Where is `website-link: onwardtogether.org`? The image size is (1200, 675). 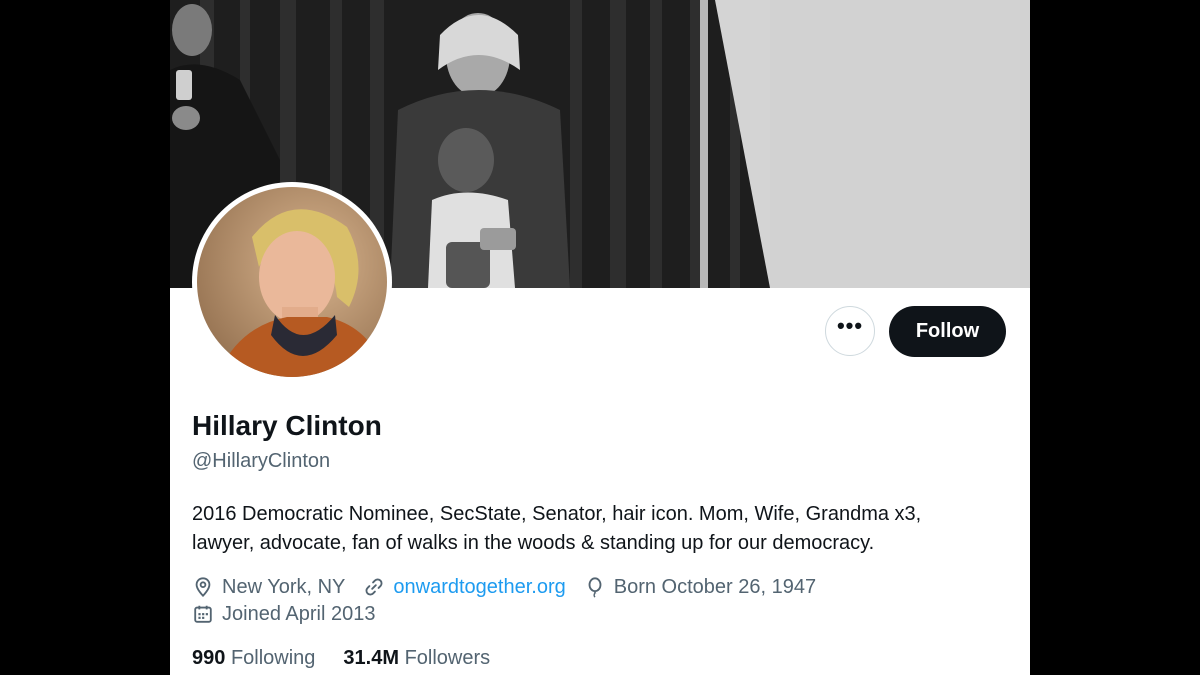 website-link: onwardtogether.org is located at coordinates (479, 587).